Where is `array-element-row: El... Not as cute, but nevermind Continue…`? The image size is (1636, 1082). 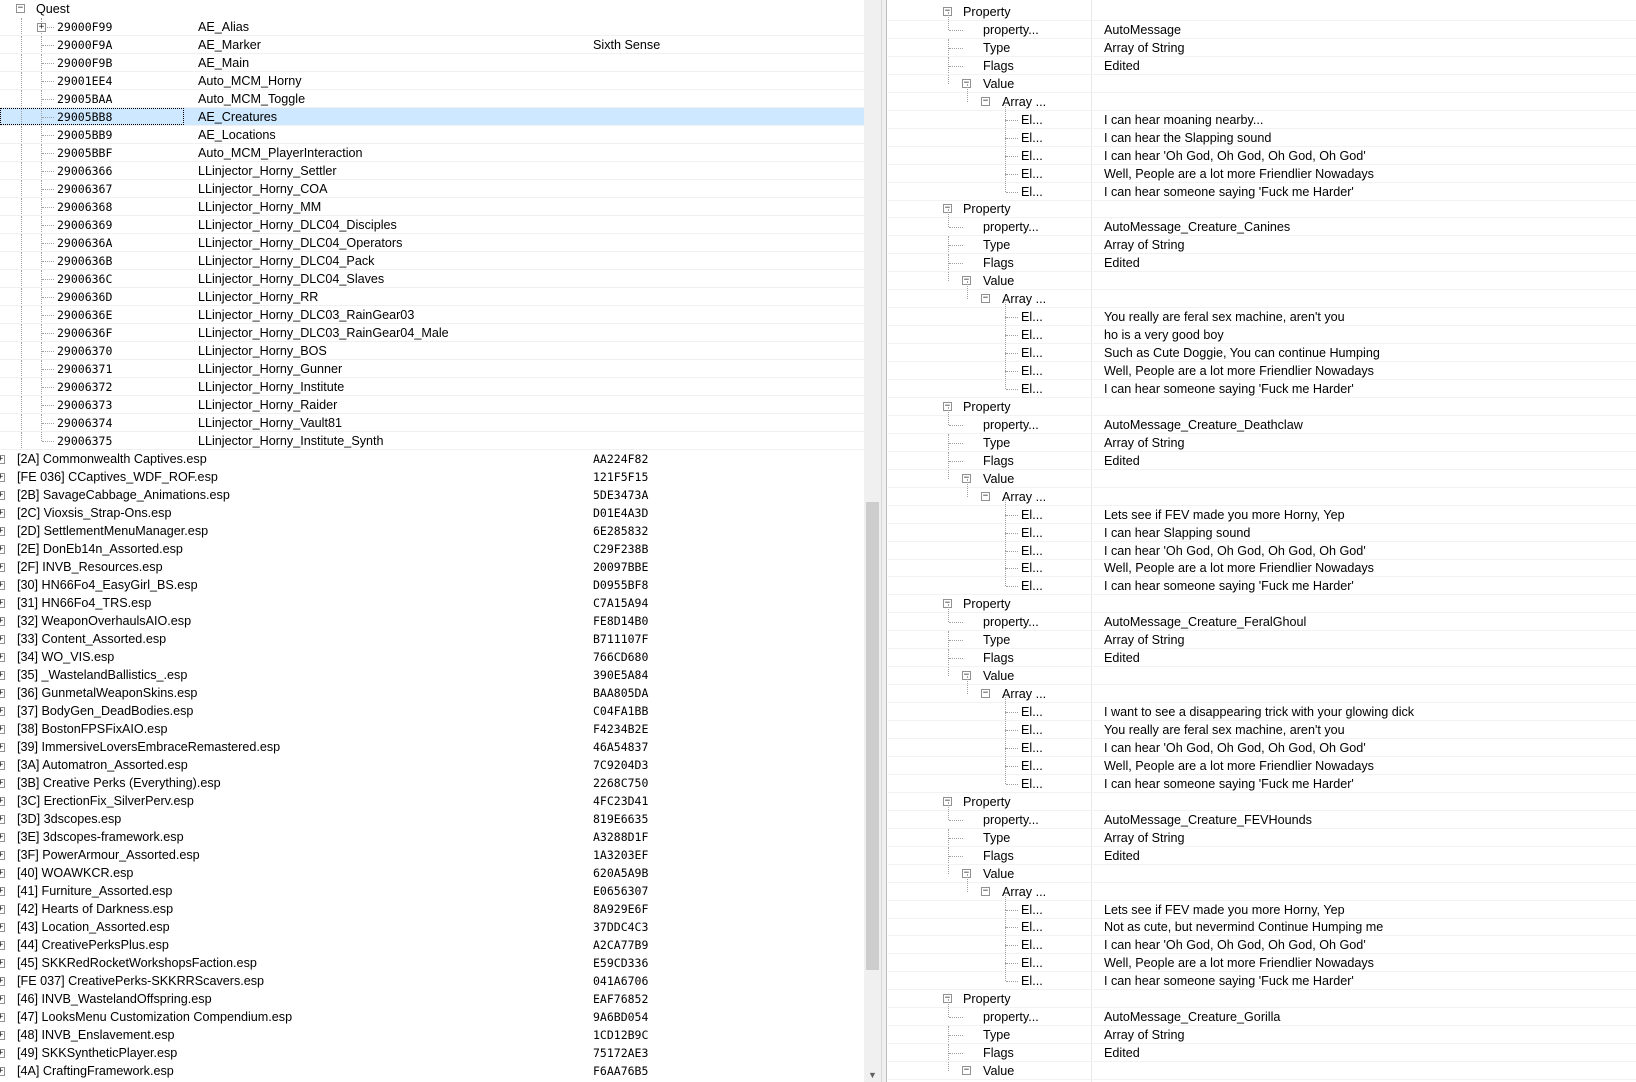
array-element-row: El... Not as cute, but nevermind Continue… is located at coordinates (1262, 923).